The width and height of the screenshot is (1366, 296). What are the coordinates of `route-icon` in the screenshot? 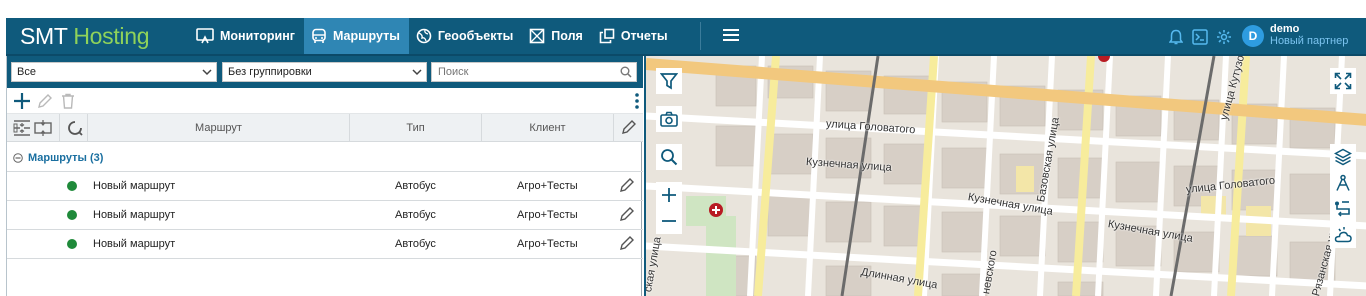 It's located at (1342, 209).